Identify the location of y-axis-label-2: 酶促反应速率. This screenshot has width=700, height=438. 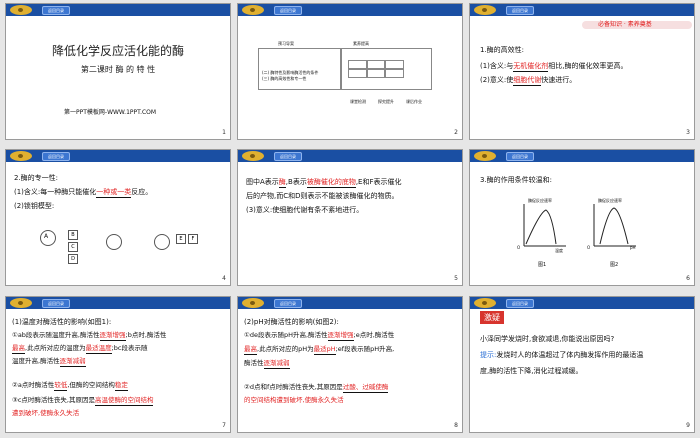
(610, 200).